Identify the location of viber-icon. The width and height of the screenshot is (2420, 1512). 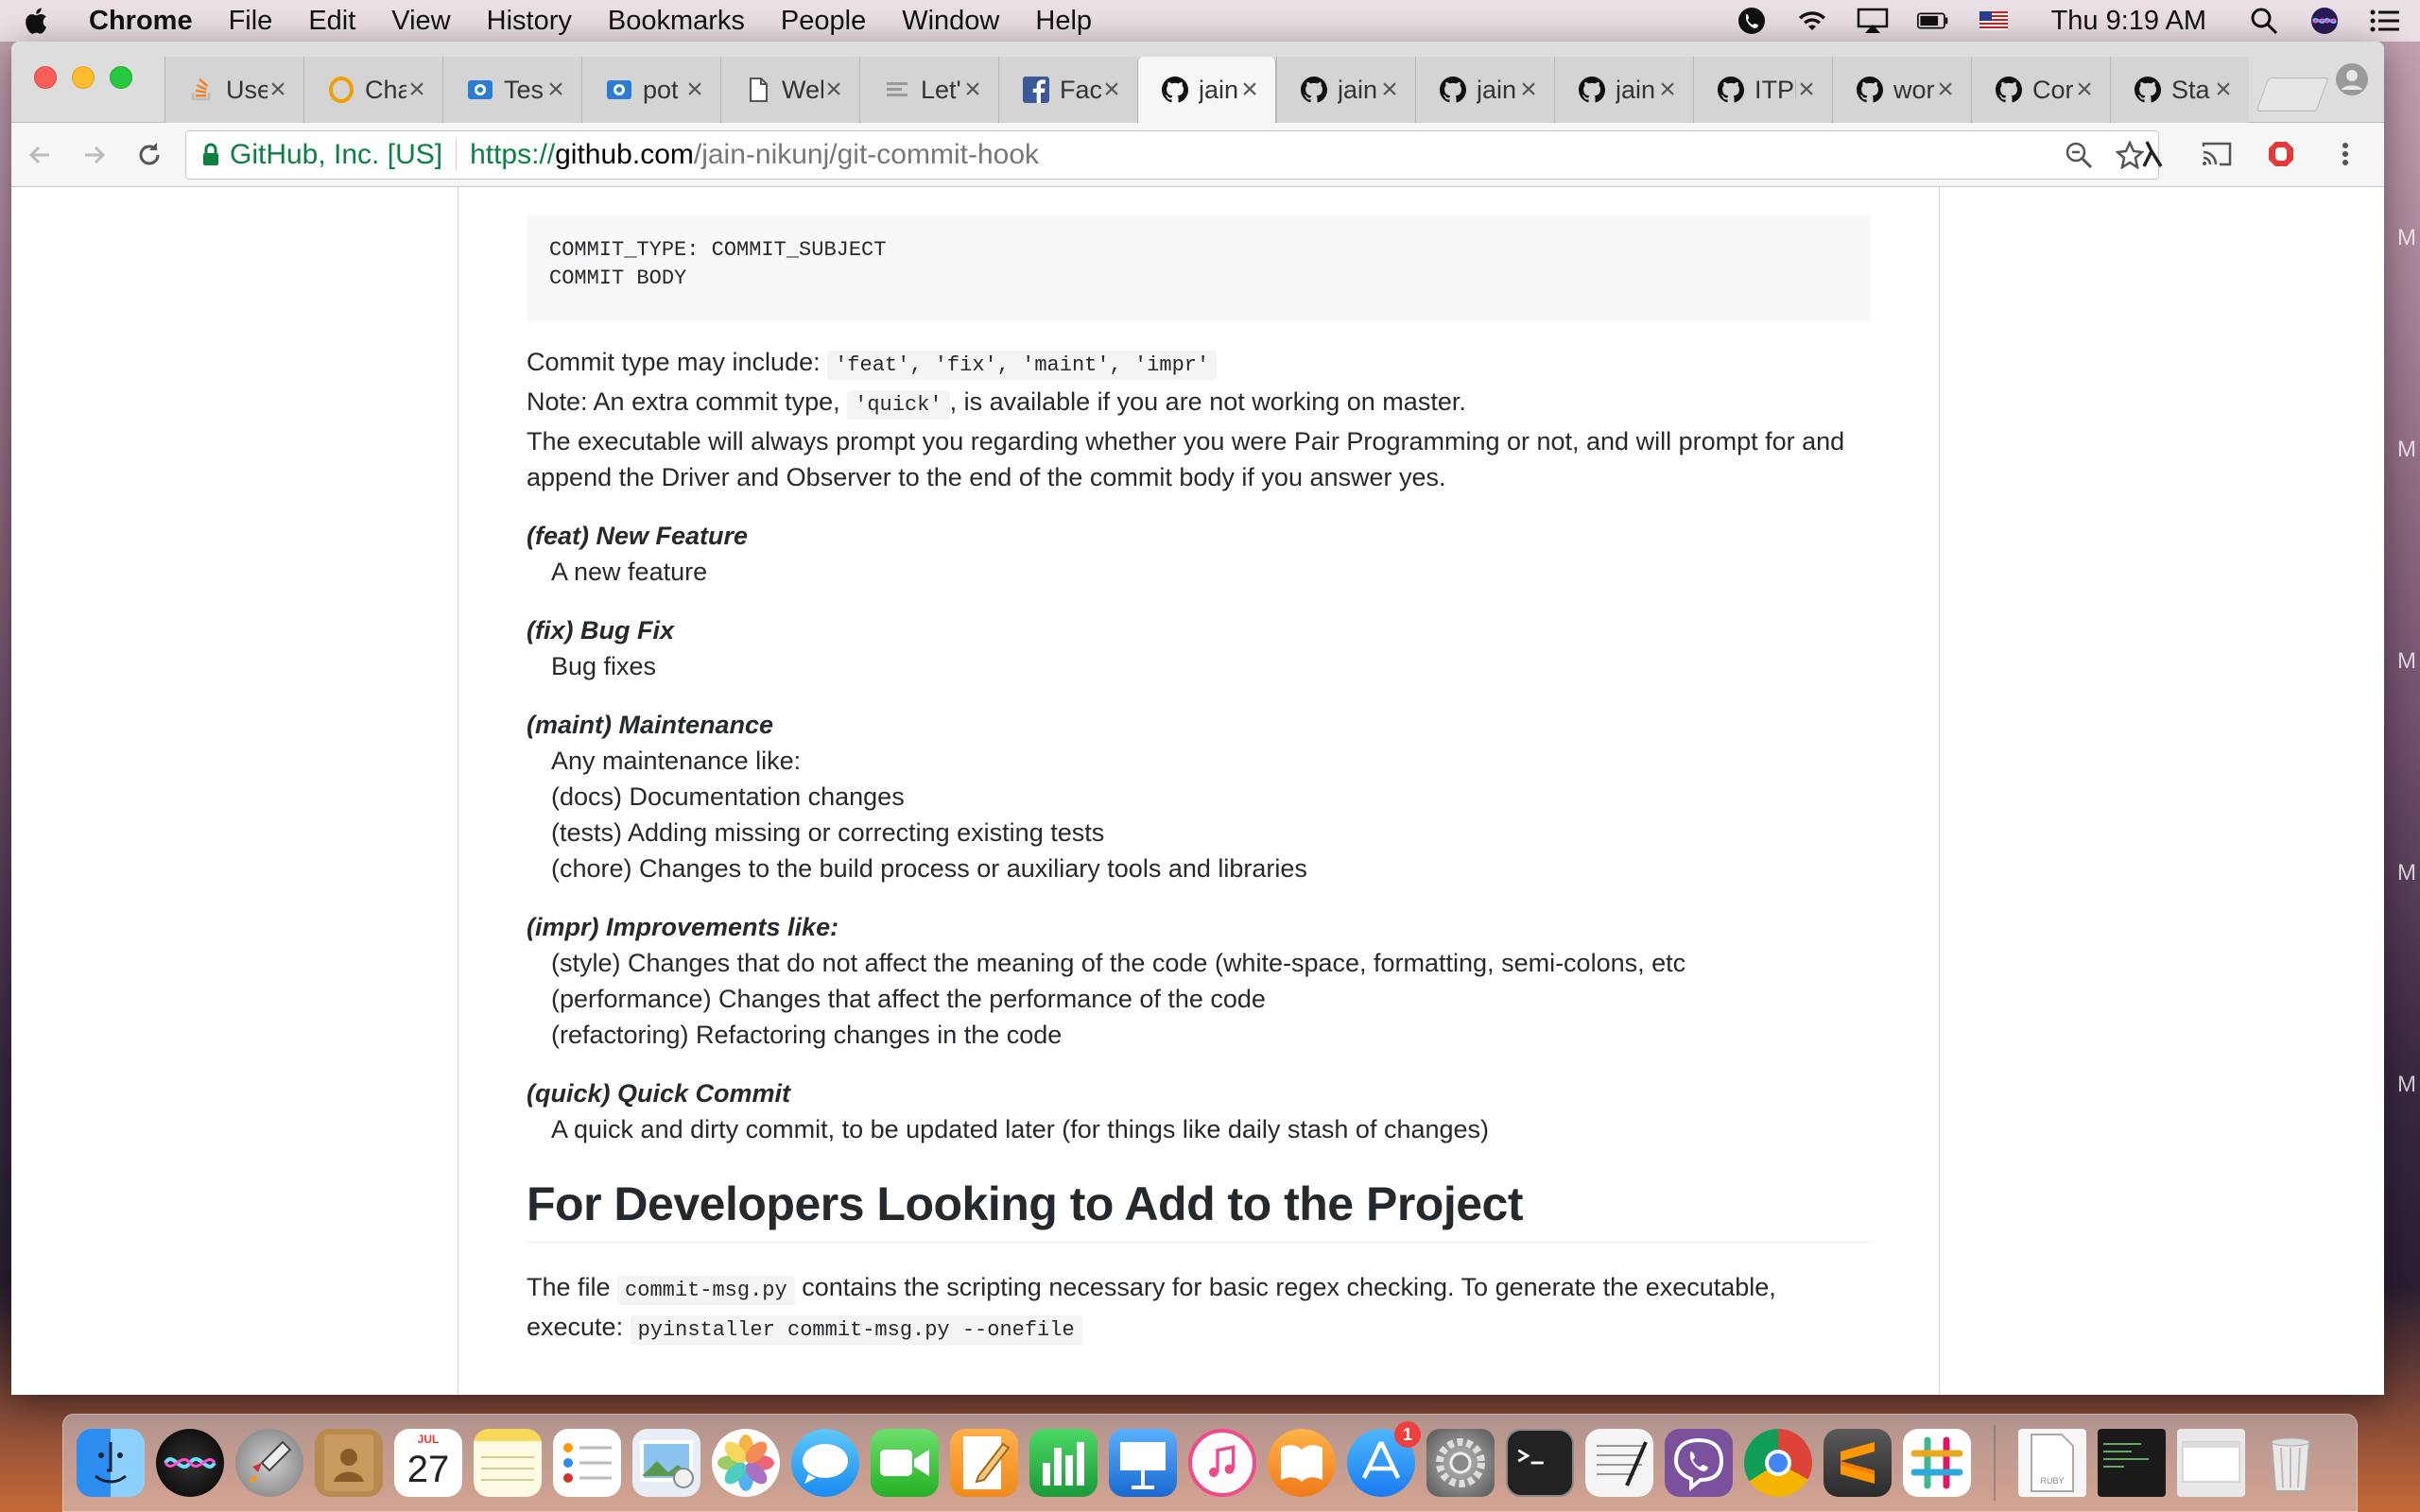
(1699, 1463).